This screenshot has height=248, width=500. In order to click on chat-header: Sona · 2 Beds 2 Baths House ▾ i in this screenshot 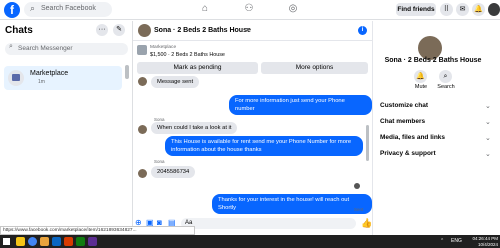, I will do `click(252, 31)`.